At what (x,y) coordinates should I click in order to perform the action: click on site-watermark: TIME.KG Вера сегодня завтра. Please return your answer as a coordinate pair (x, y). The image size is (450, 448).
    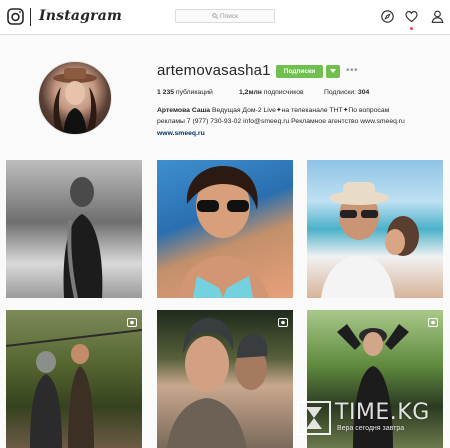
    Looking at the image, I should click on (371, 418).